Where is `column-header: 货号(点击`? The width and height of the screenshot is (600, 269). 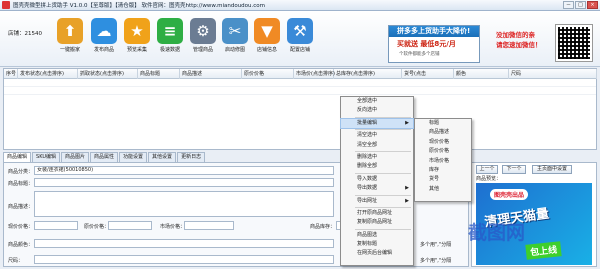
column-header: 货号(点击 is located at coordinates (428, 74).